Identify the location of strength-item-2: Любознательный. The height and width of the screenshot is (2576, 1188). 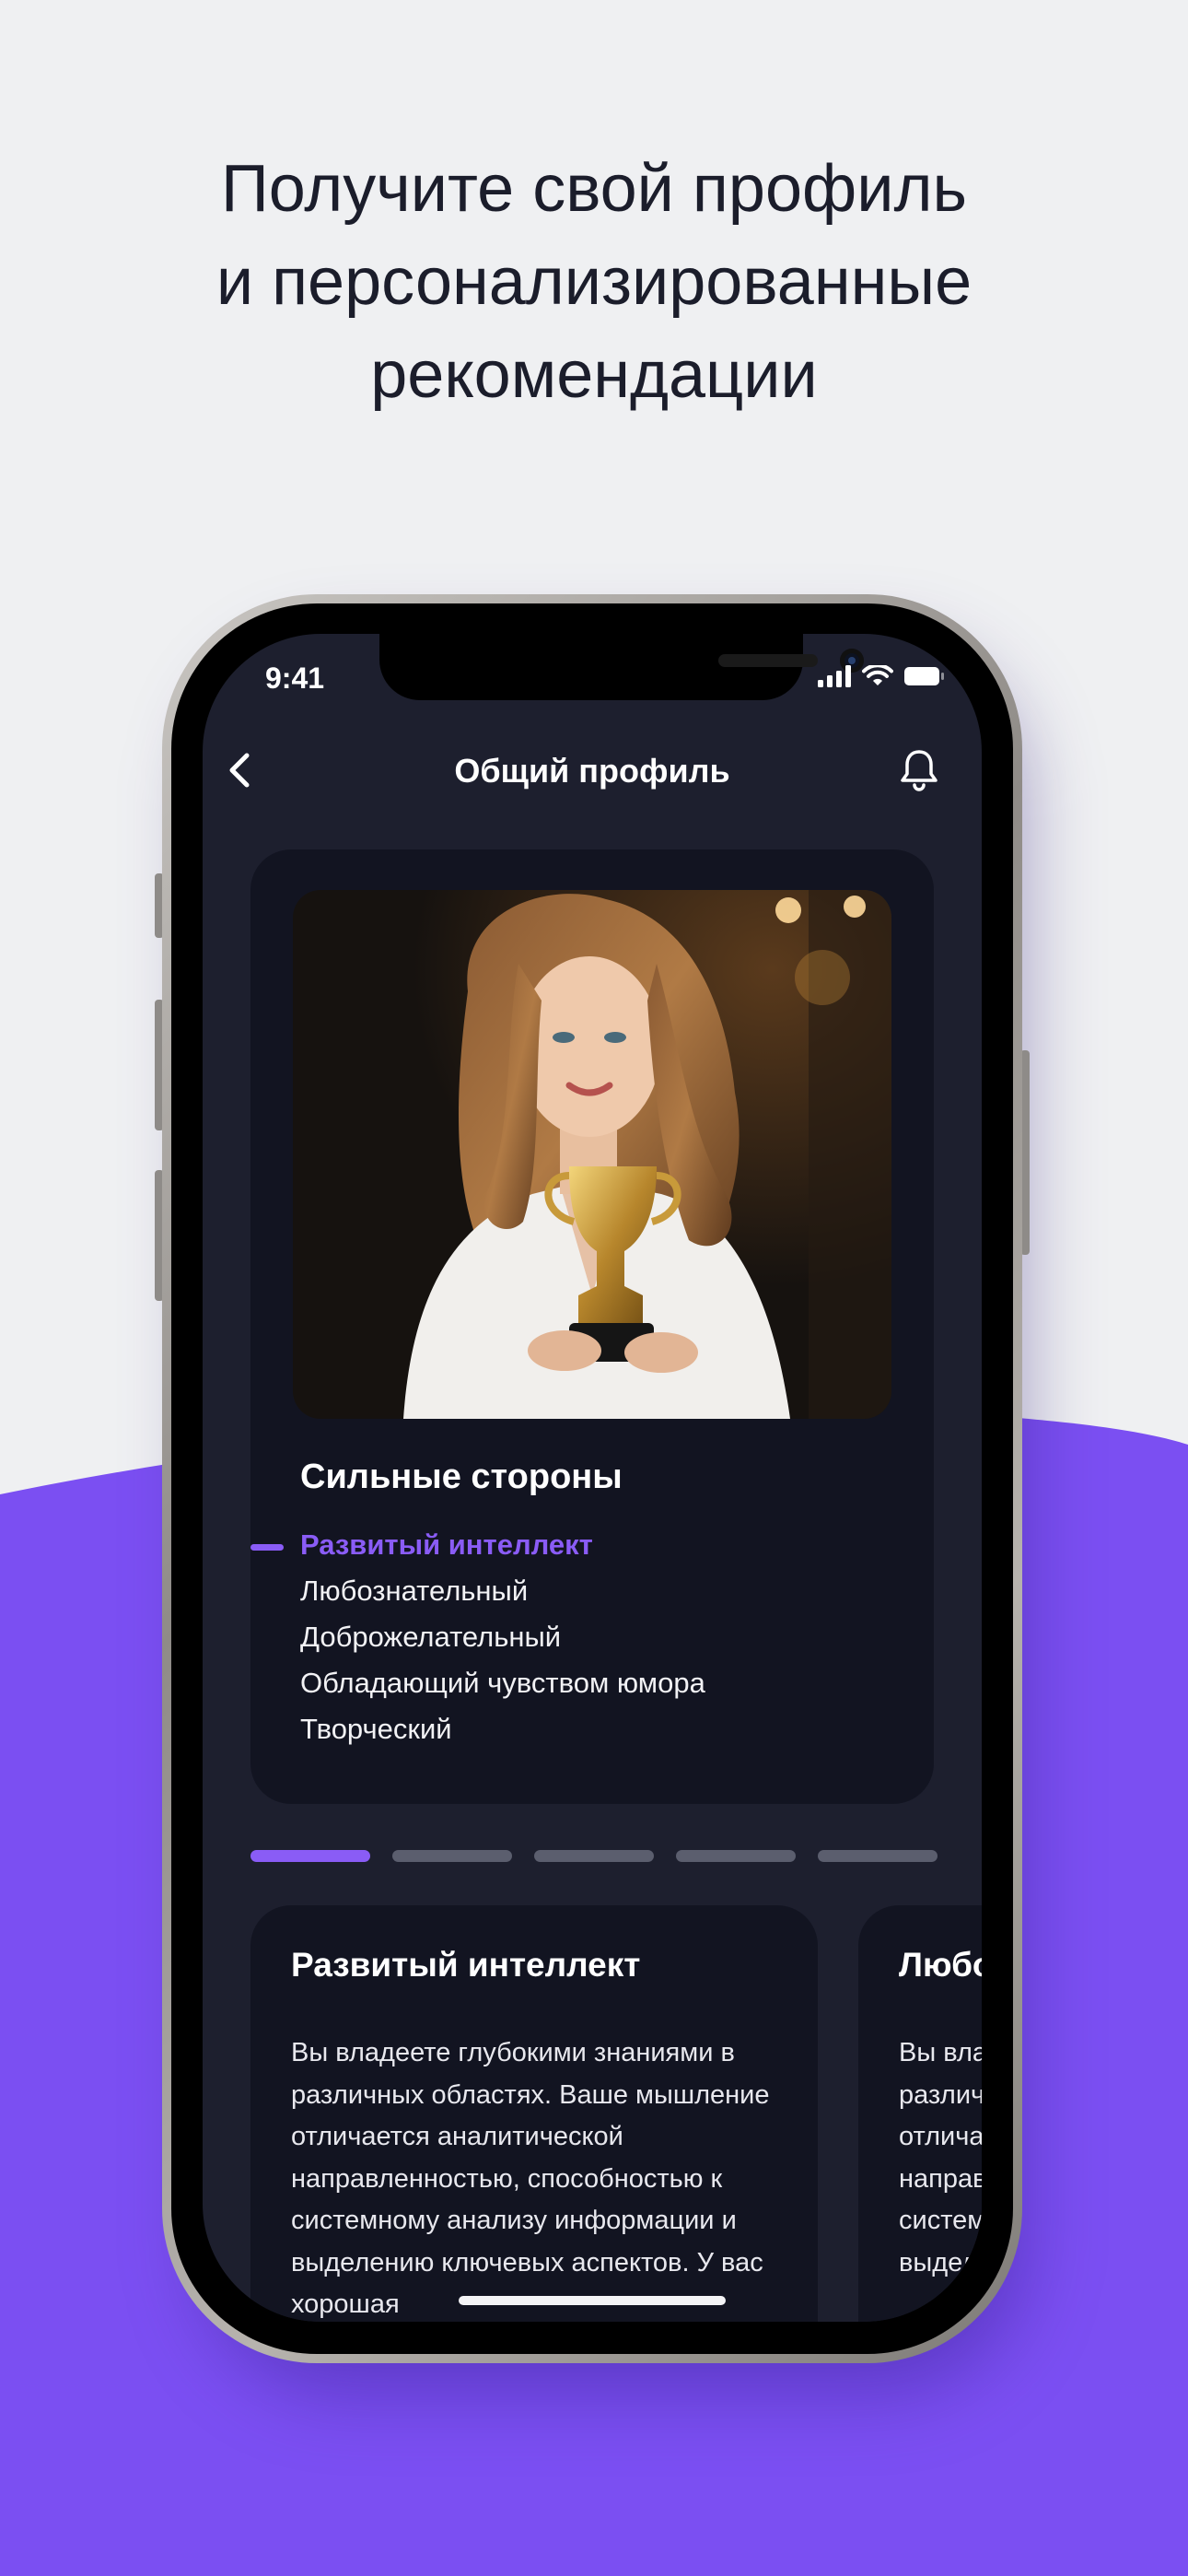
(502, 1591).